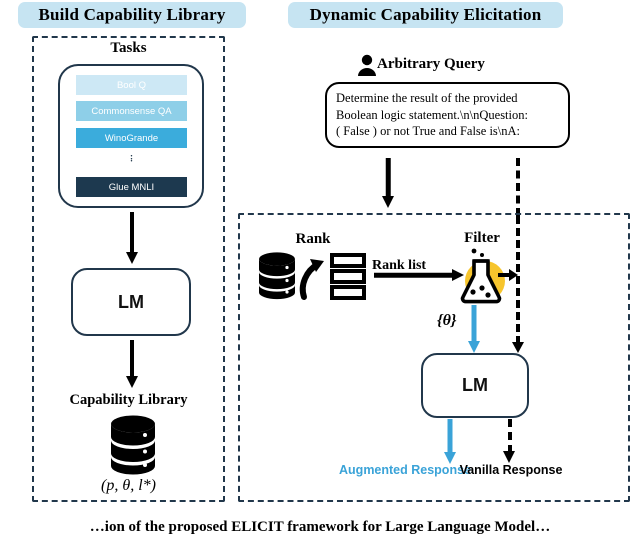 The image size is (640, 536). I want to click on database-icon, so click(133, 445).